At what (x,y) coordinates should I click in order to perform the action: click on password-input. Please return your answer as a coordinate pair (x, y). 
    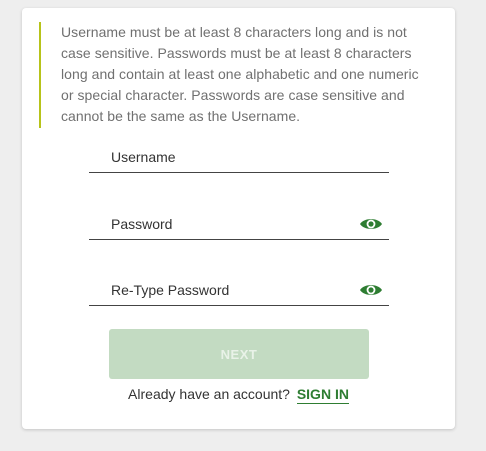
    Looking at the image, I should click on (239, 221).